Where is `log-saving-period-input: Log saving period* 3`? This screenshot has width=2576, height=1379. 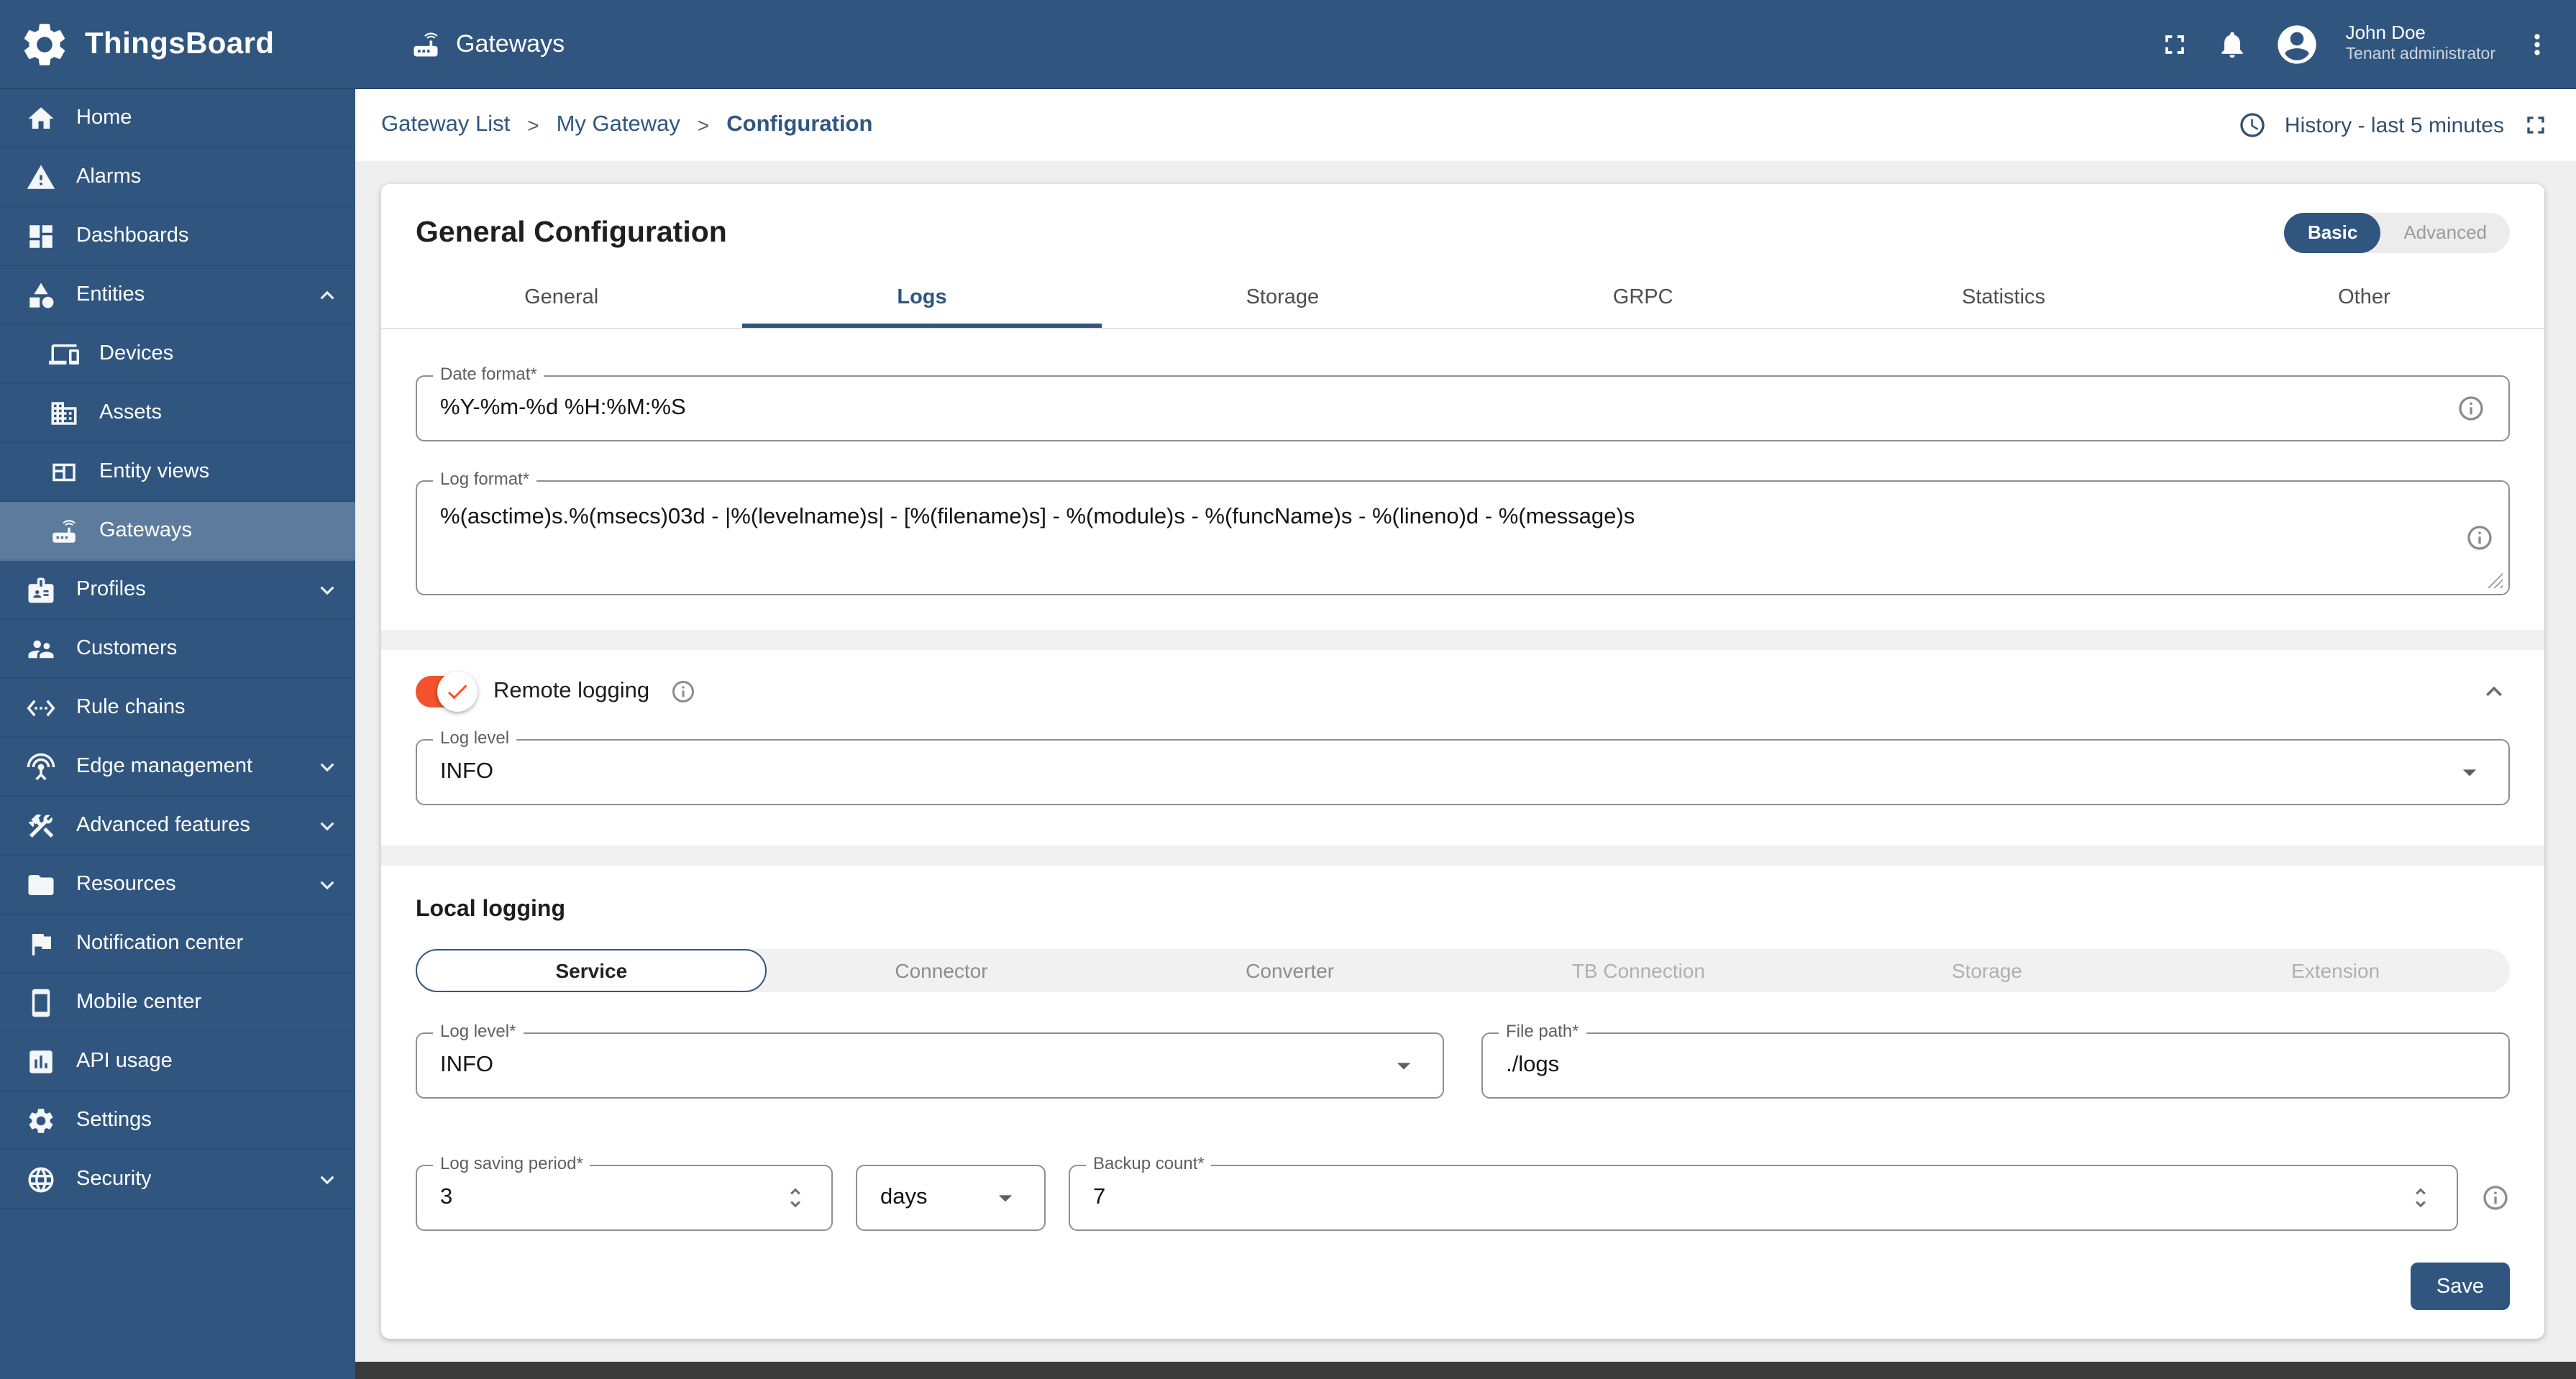 log-saving-period-input: Log saving period* 3 is located at coordinates (624, 1192).